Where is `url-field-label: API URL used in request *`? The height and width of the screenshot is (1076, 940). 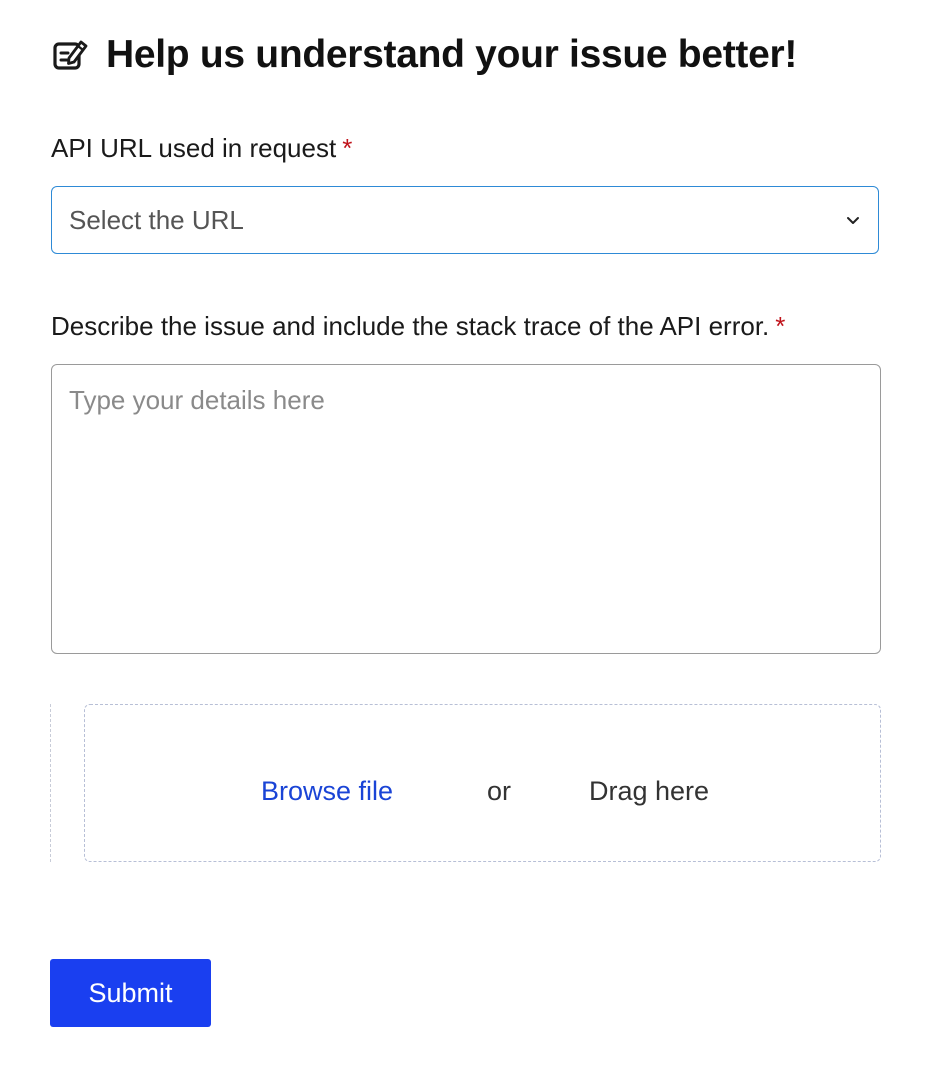 url-field-label: API URL used in request * is located at coordinates (201, 148).